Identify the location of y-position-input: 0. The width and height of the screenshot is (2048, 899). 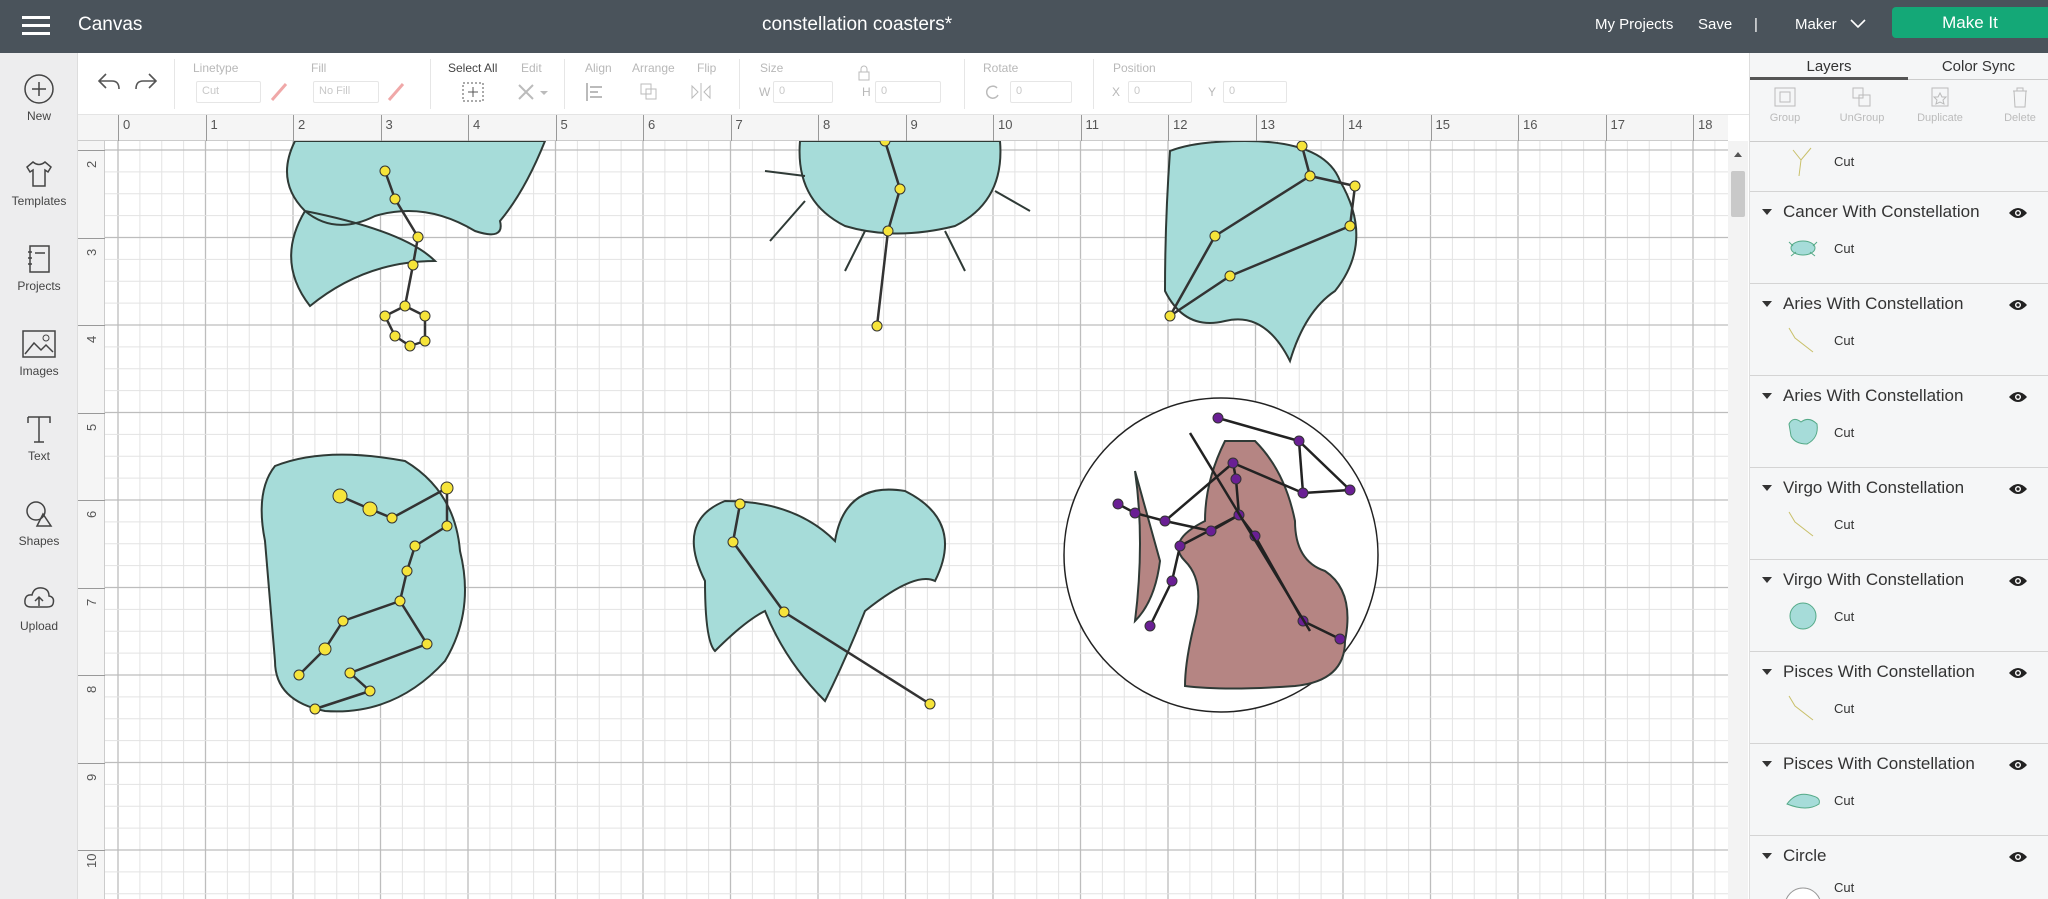
(1255, 92).